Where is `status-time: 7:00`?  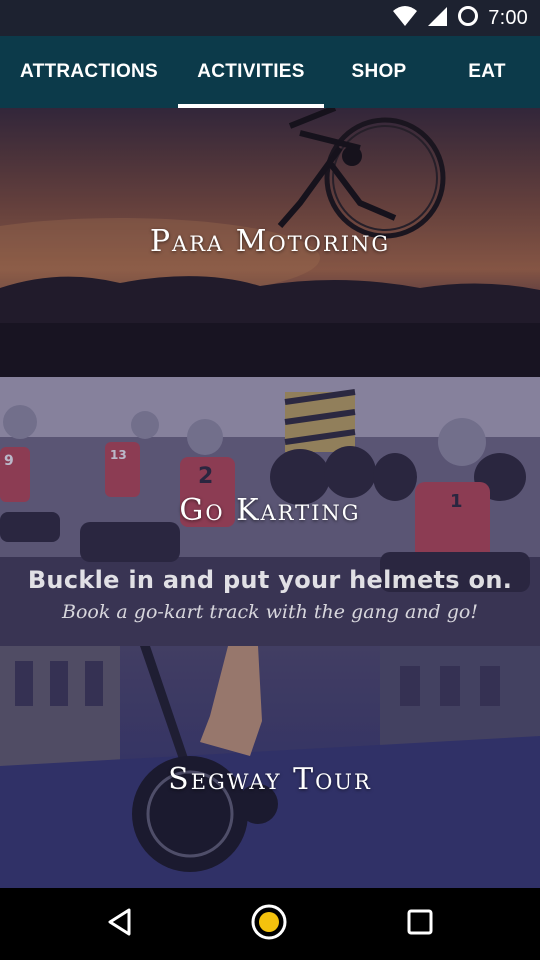 status-time: 7:00 is located at coordinates (508, 18).